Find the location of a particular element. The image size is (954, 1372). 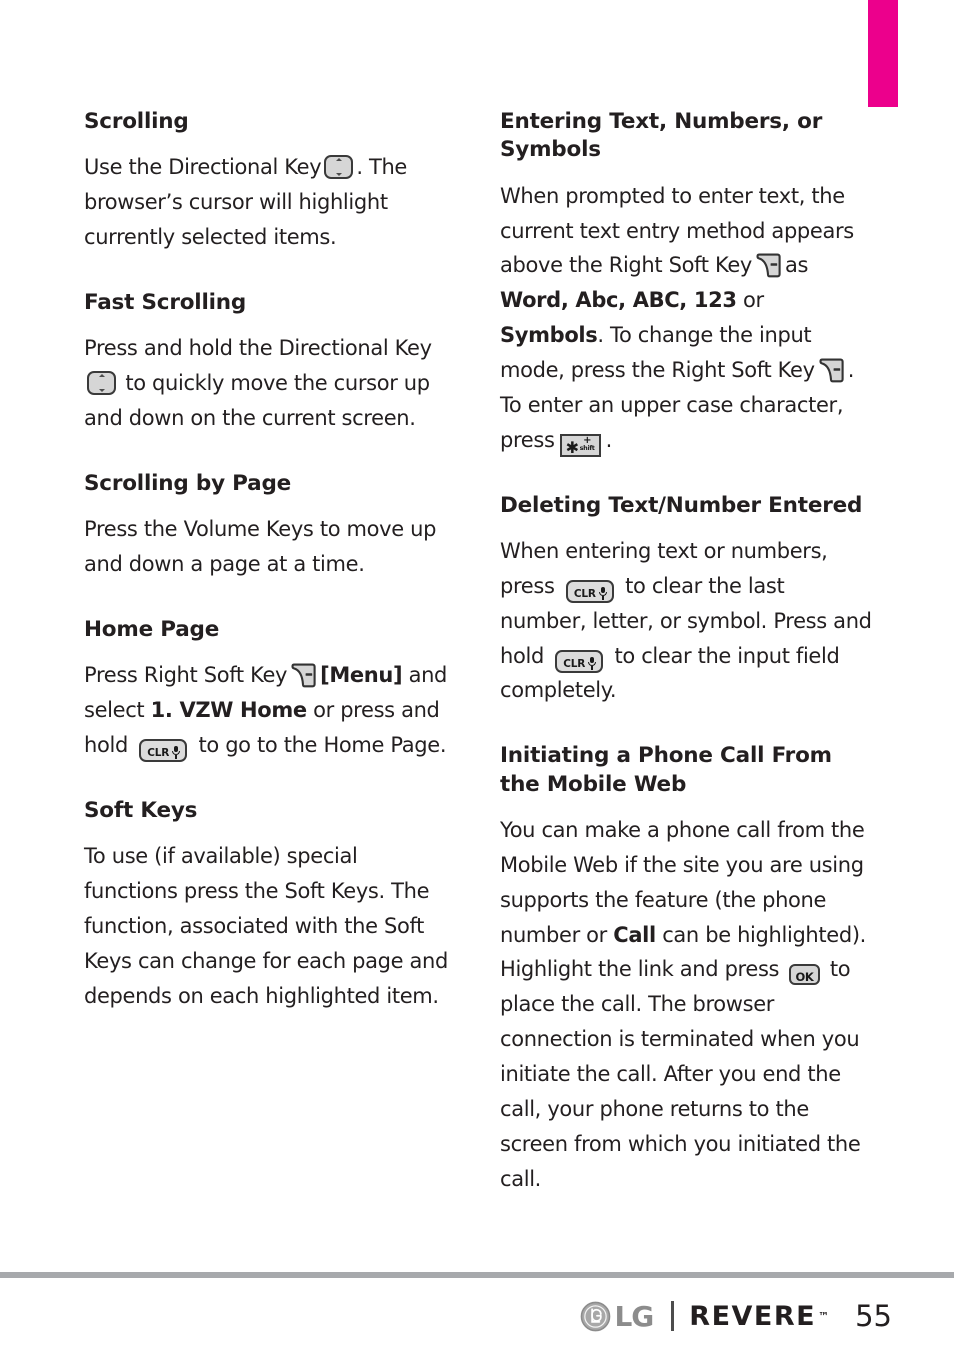

ok-key-icon: OK is located at coordinates (804, 975).